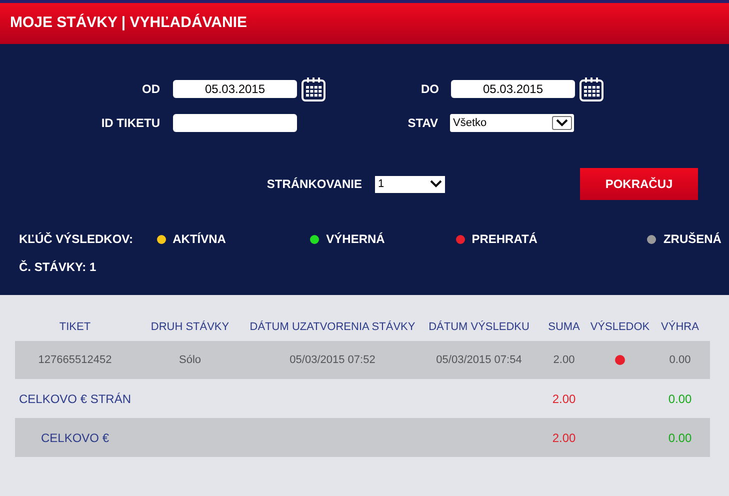  I want to click on legend-item: PREHRATÁ, so click(505, 239).